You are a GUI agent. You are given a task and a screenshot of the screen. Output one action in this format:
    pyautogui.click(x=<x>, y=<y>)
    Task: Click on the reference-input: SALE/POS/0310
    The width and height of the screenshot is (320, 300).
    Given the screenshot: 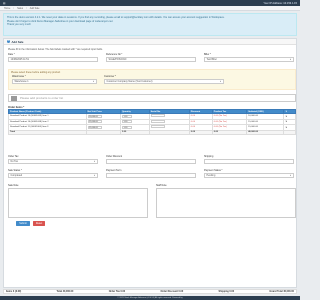 What is the action you would take?
    pyautogui.click(x=151, y=59)
    